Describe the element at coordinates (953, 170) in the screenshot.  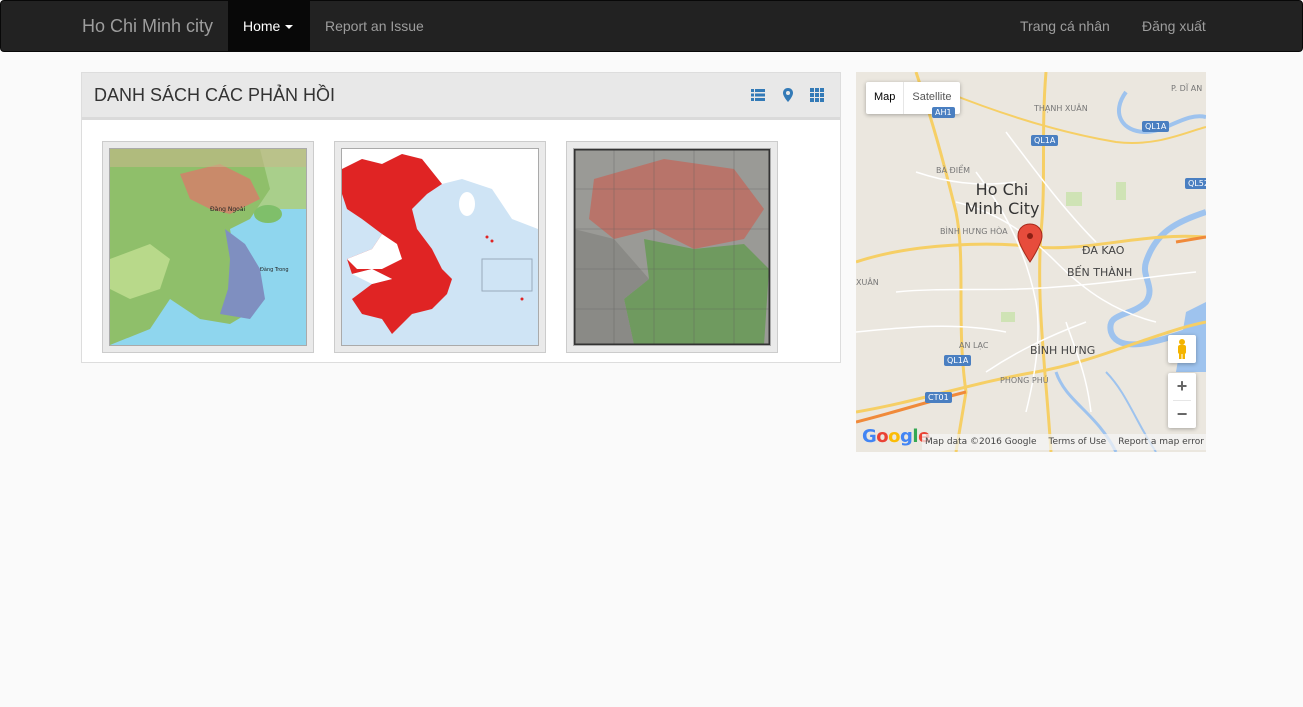
I see `district-label-ba-diem: BÀ ĐIỂM` at that location.